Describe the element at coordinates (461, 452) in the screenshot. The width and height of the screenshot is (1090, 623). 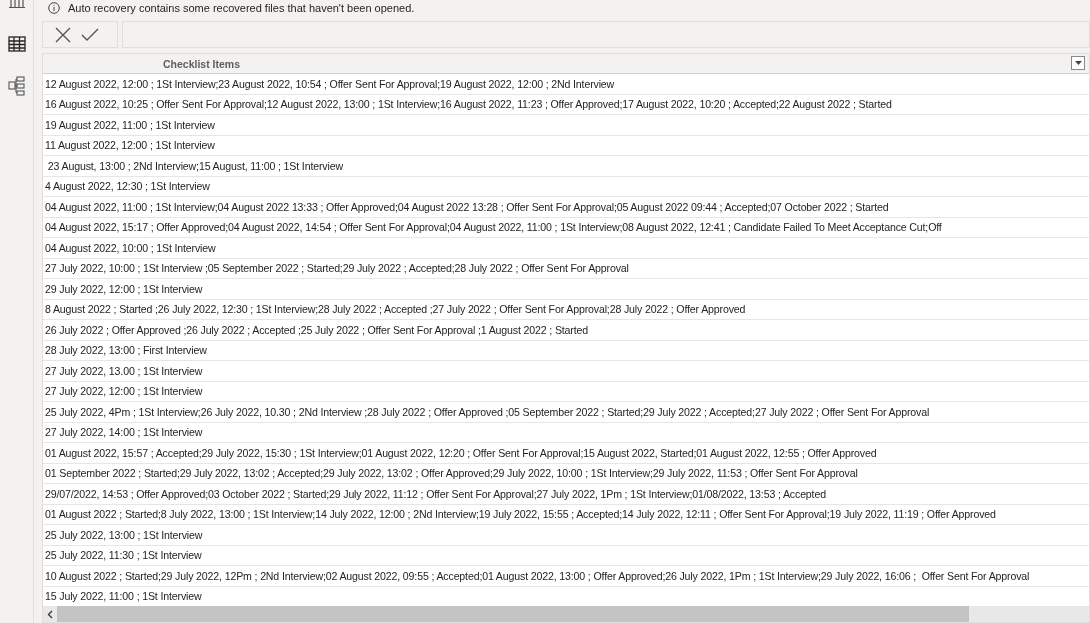
I see `table-cell: 01 August 2022, 15:57 ; Accepted;29 July 2022, 15:30 ; 1St Interview;01 August 2022, 12:20 ; Offer Sent For Approval;15 August 2022, Started;01 August 2022, 12:55 ; Offer Approved` at that location.